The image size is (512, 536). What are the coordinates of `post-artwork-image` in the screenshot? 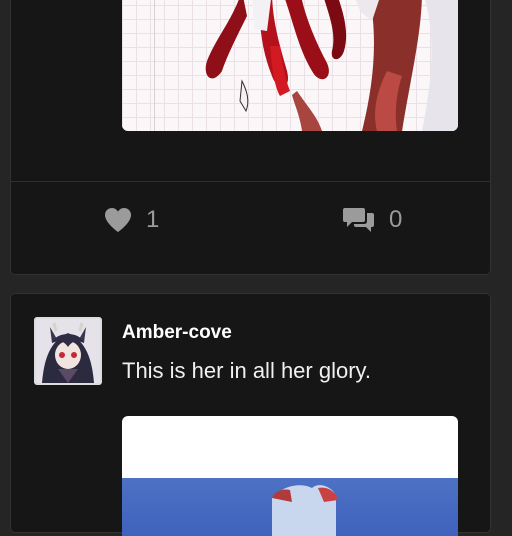 It's located at (290, 476).